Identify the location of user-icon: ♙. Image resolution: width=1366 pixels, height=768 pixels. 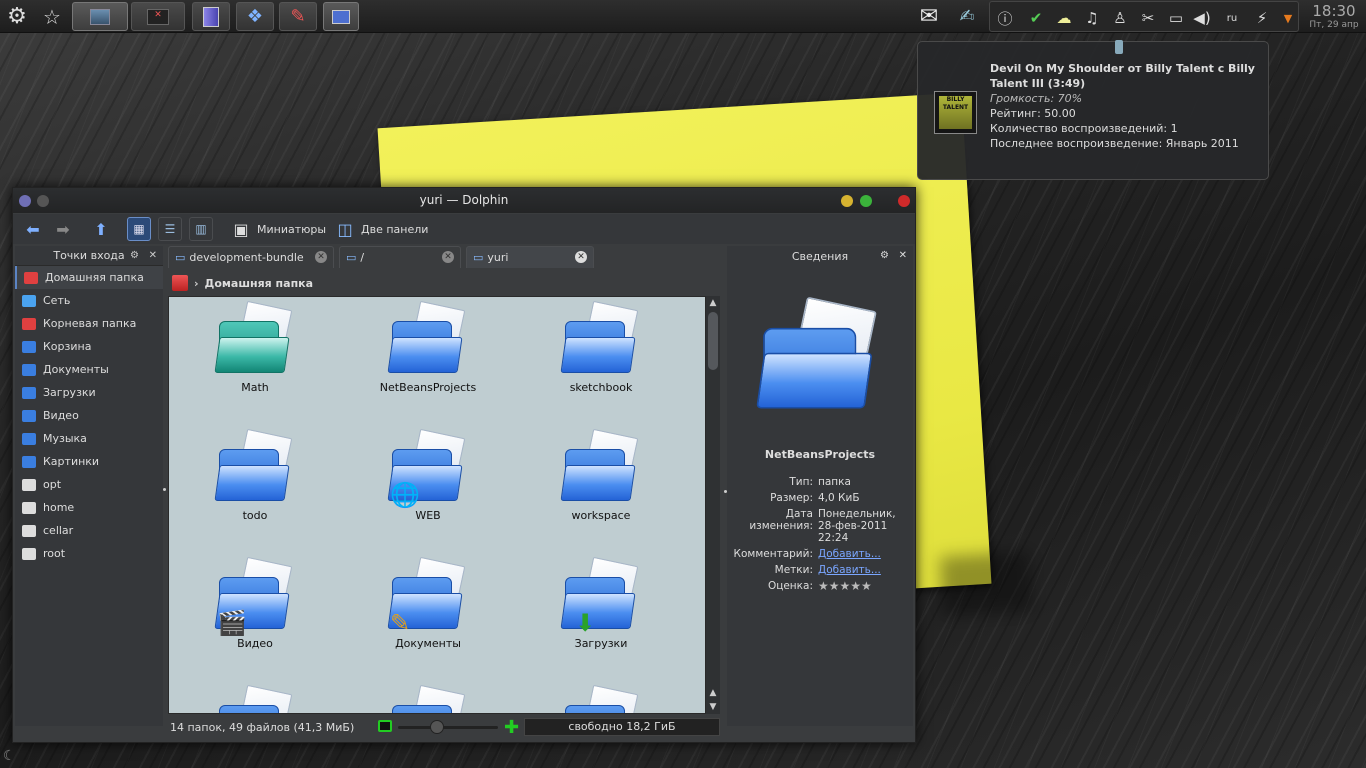
(1120, 18).